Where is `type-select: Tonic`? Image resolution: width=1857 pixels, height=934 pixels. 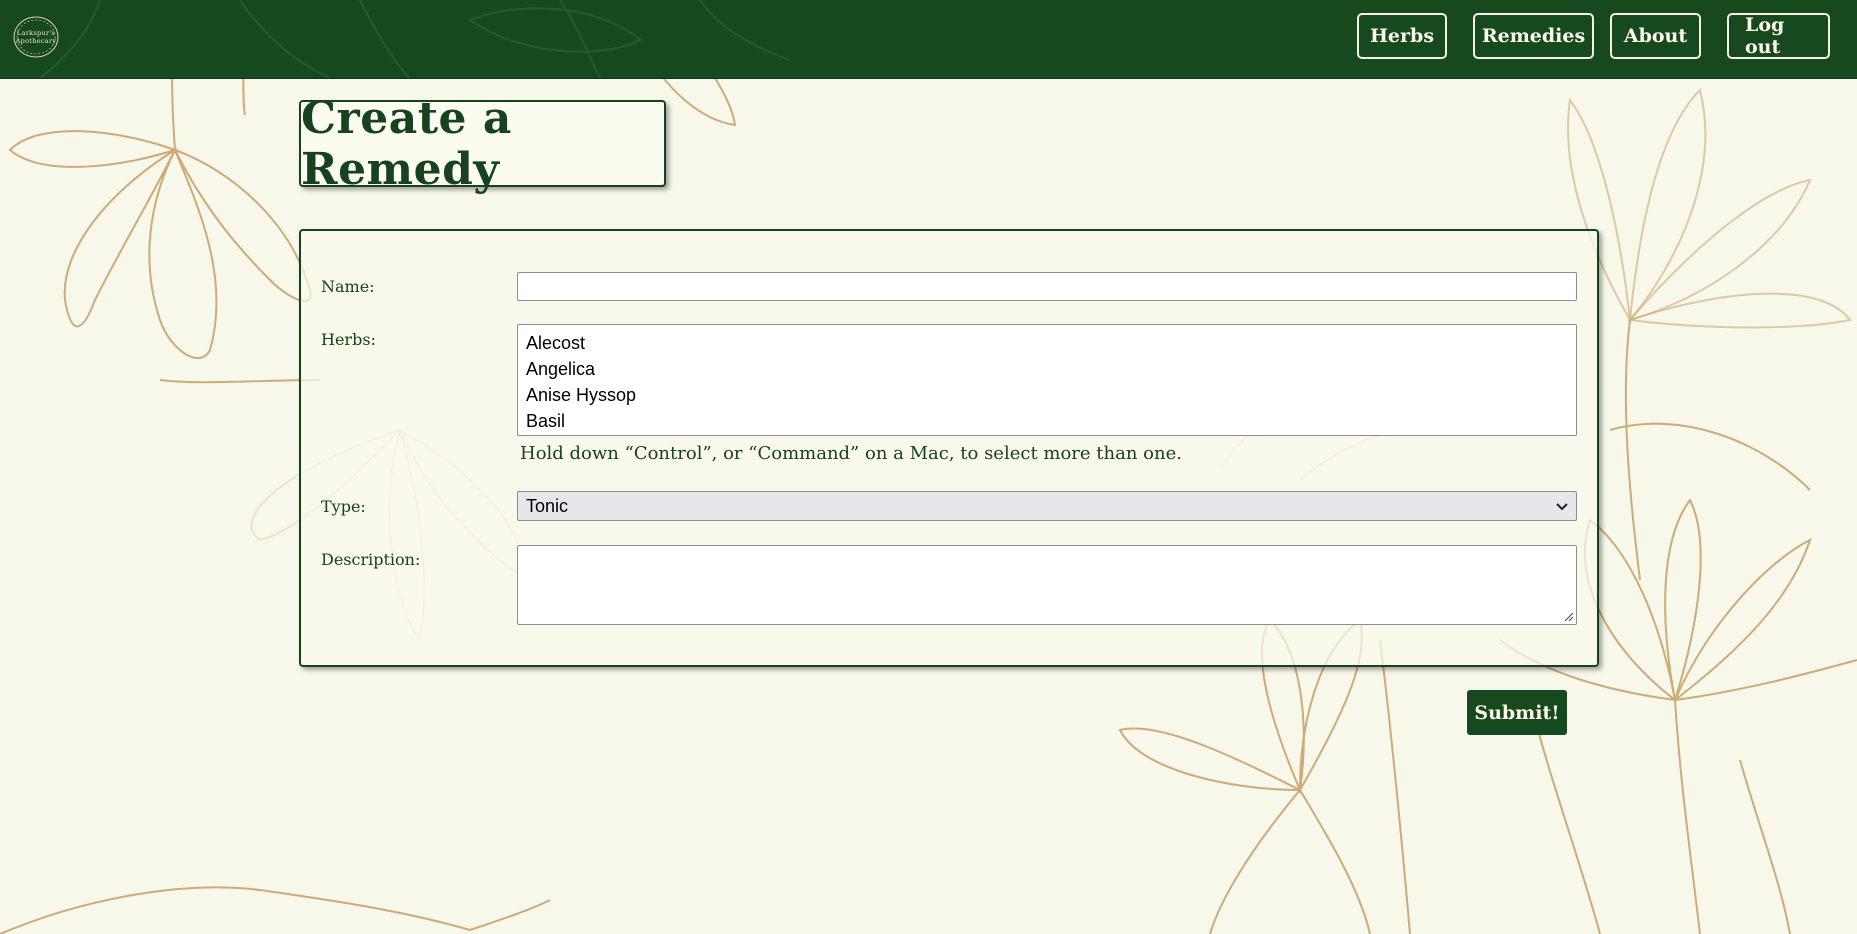
type-select: Tonic is located at coordinates (1047, 506).